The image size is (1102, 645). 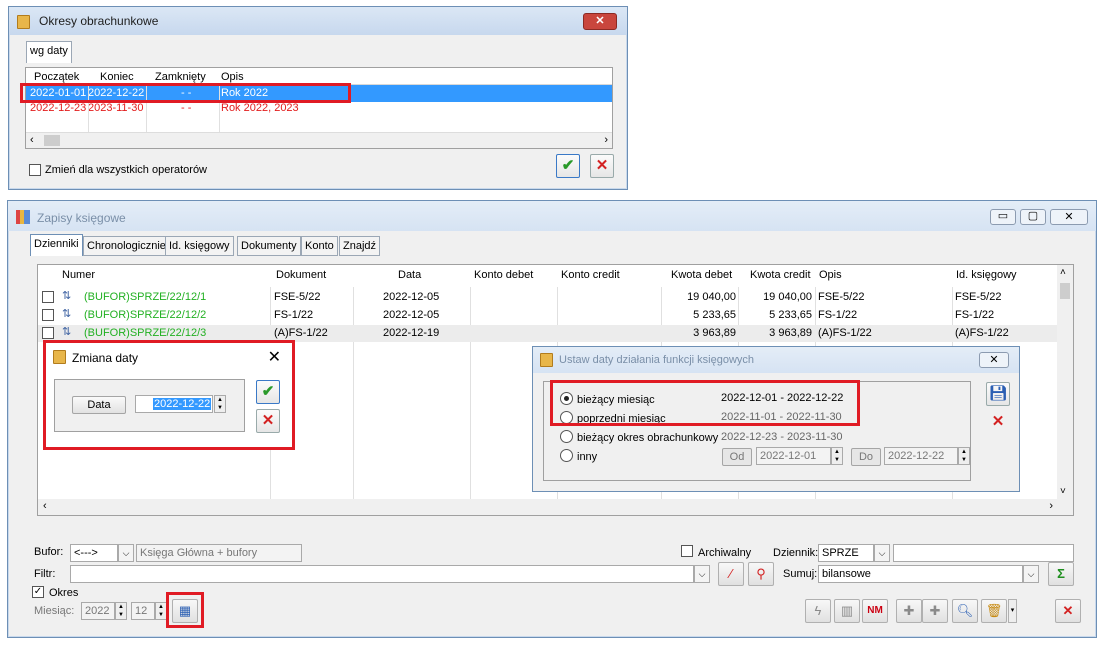 I want to click on add-alt-icon: ✚, so click(x=935, y=611).